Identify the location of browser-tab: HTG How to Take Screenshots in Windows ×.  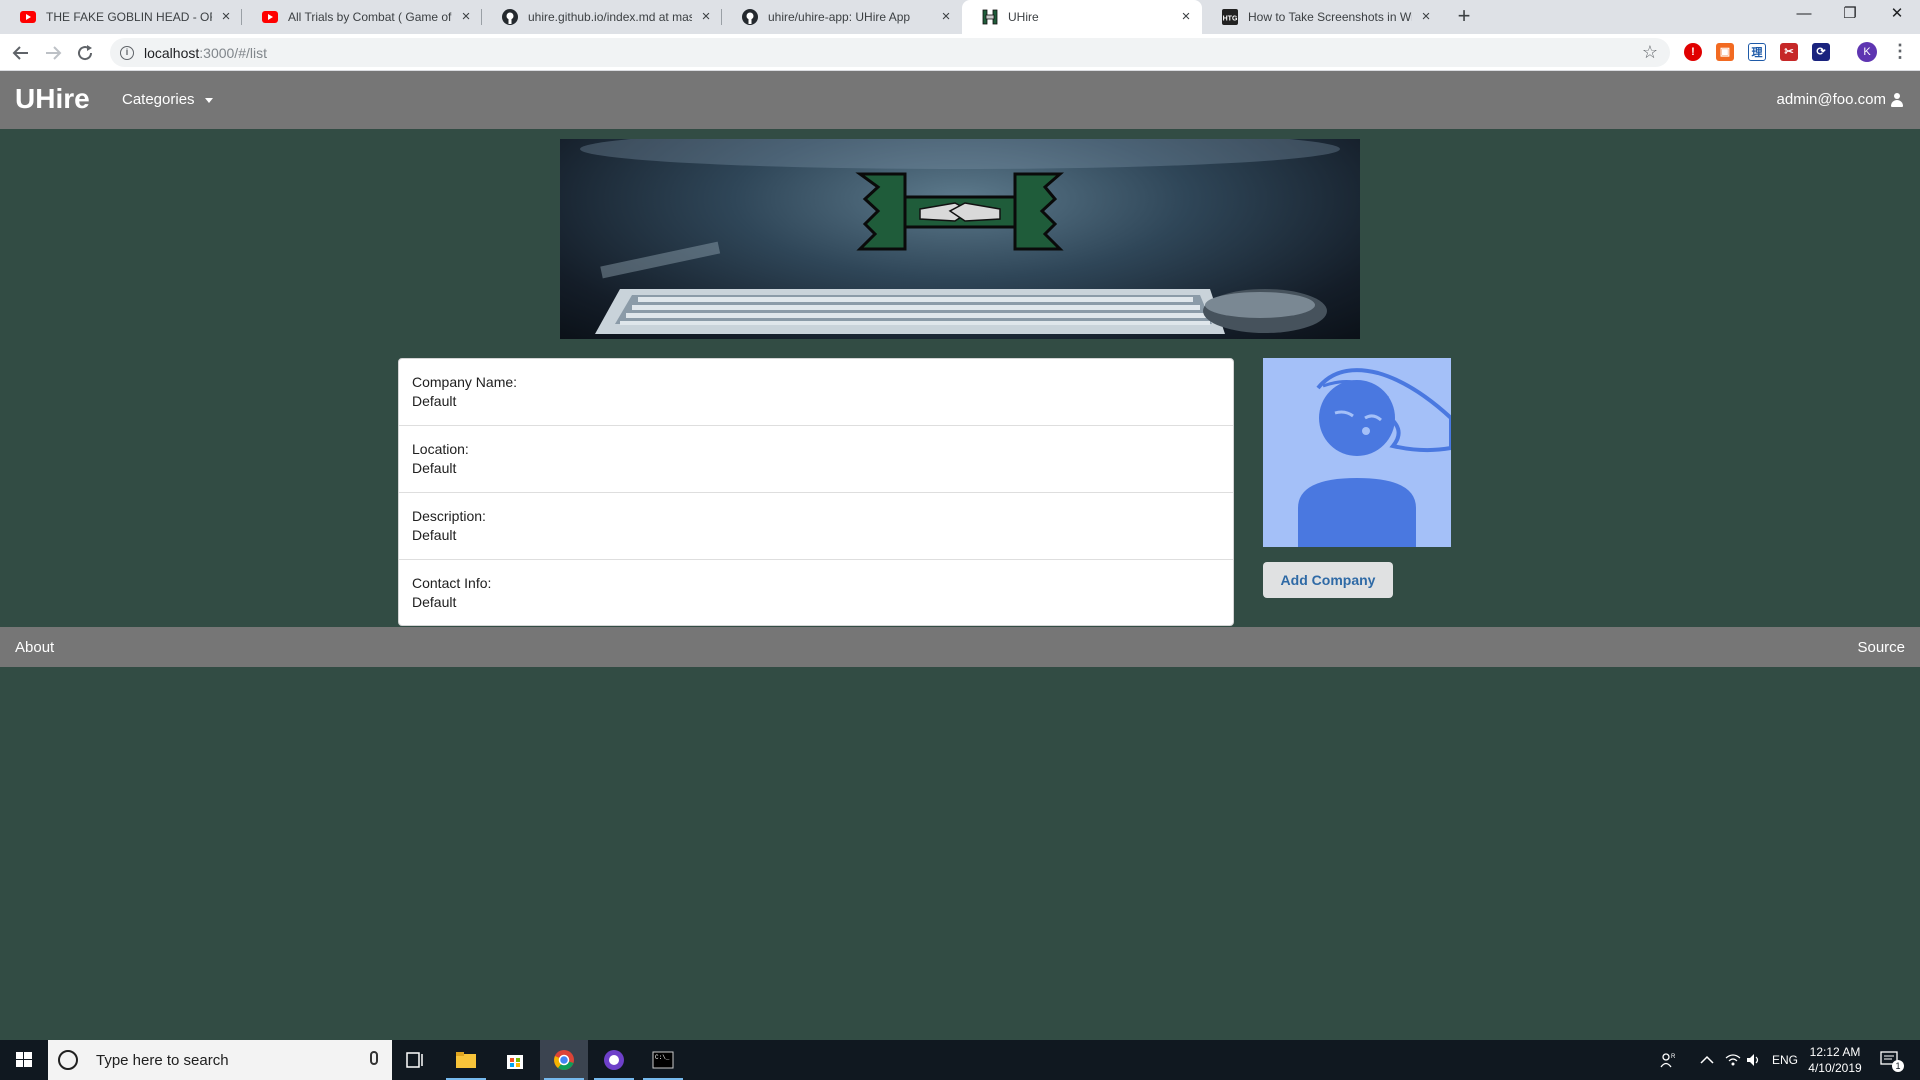
(1322, 17).